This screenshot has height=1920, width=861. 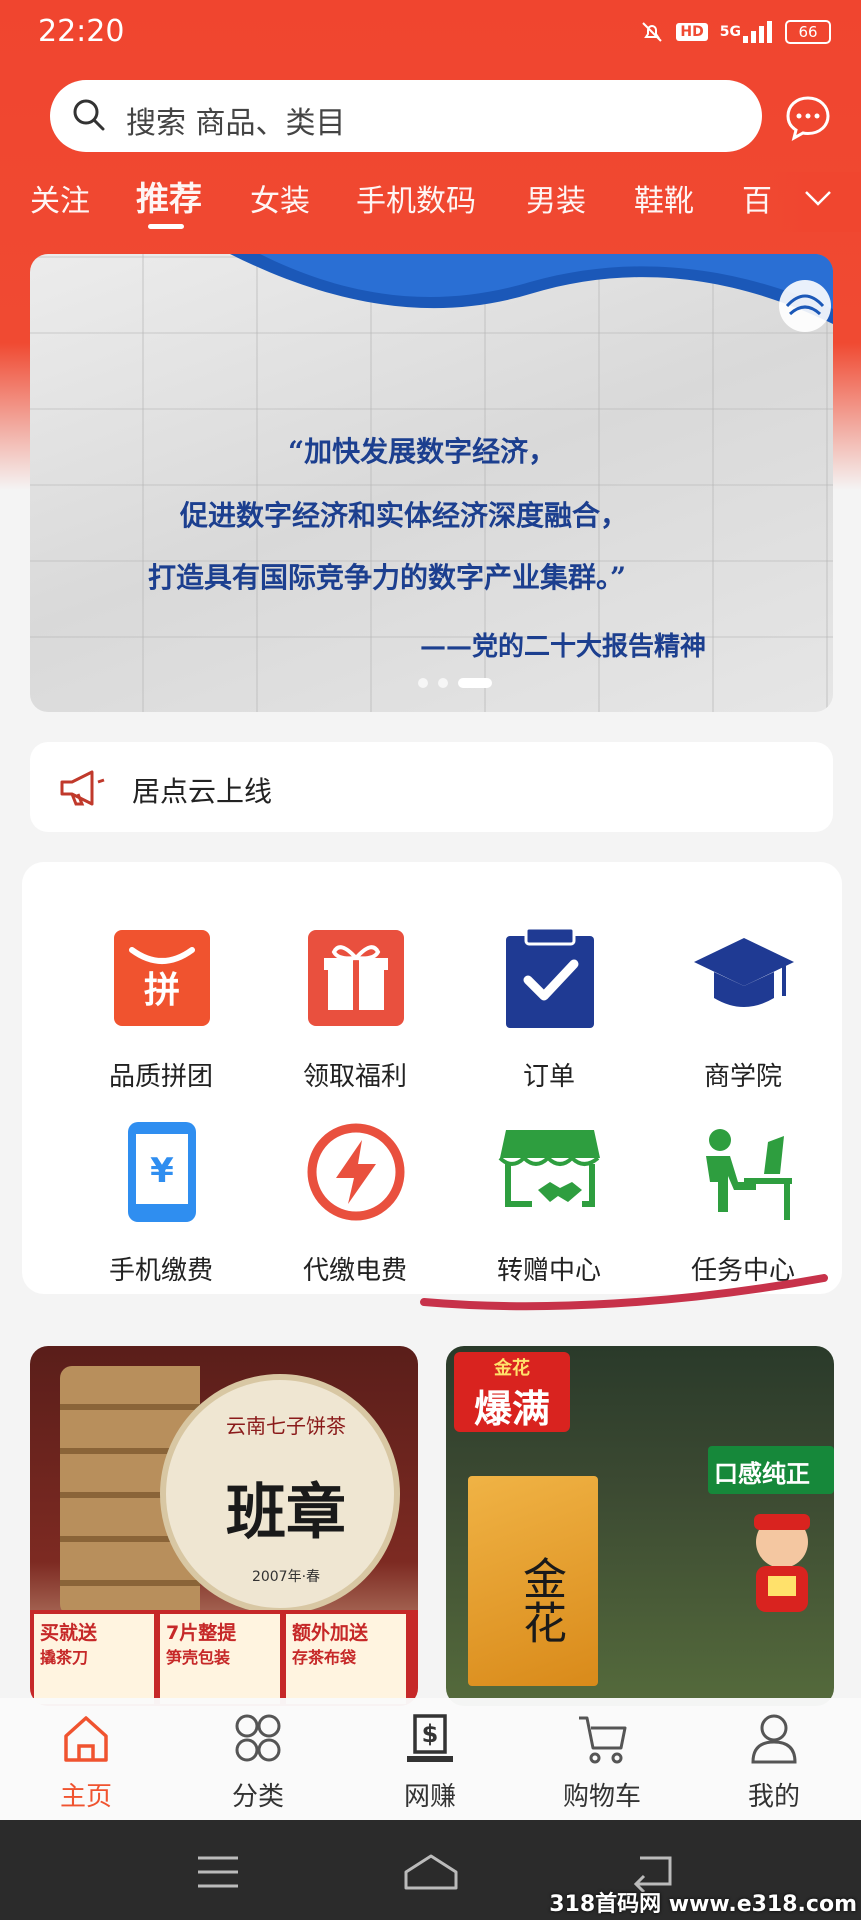 What do you see at coordinates (703, 1904) in the screenshot?
I see `watermark: 318首码网 www.e318.com` at bounding box center [703, 1904].